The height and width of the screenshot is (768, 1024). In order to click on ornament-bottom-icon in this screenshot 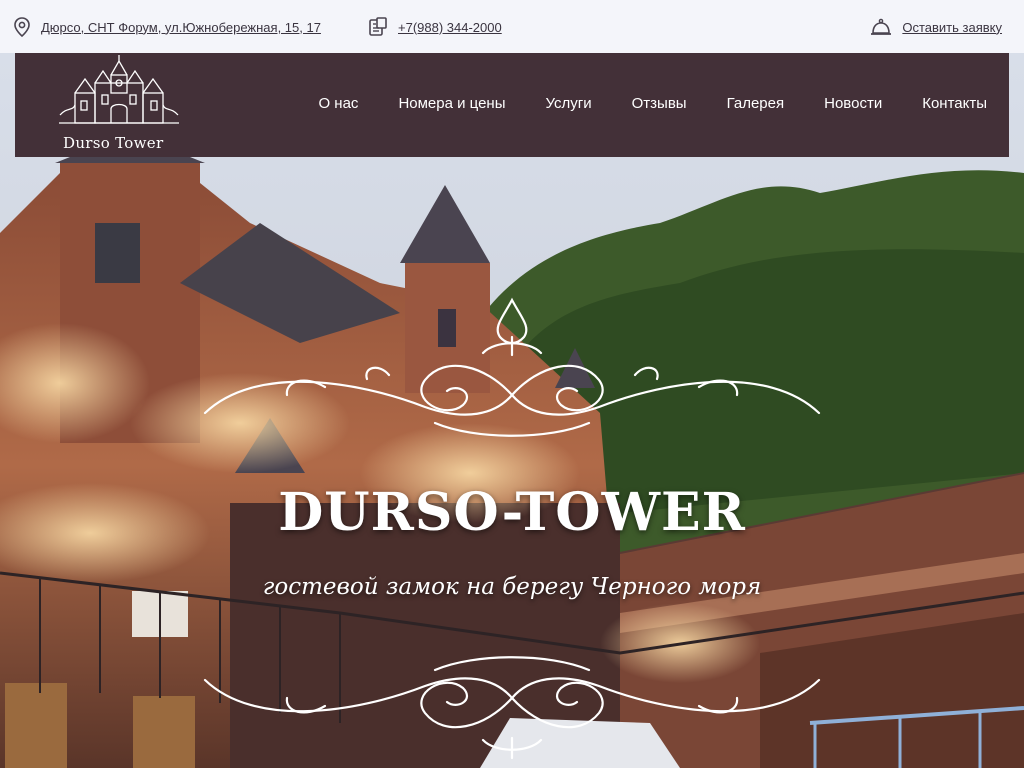, I will do `click(512, 708)`.